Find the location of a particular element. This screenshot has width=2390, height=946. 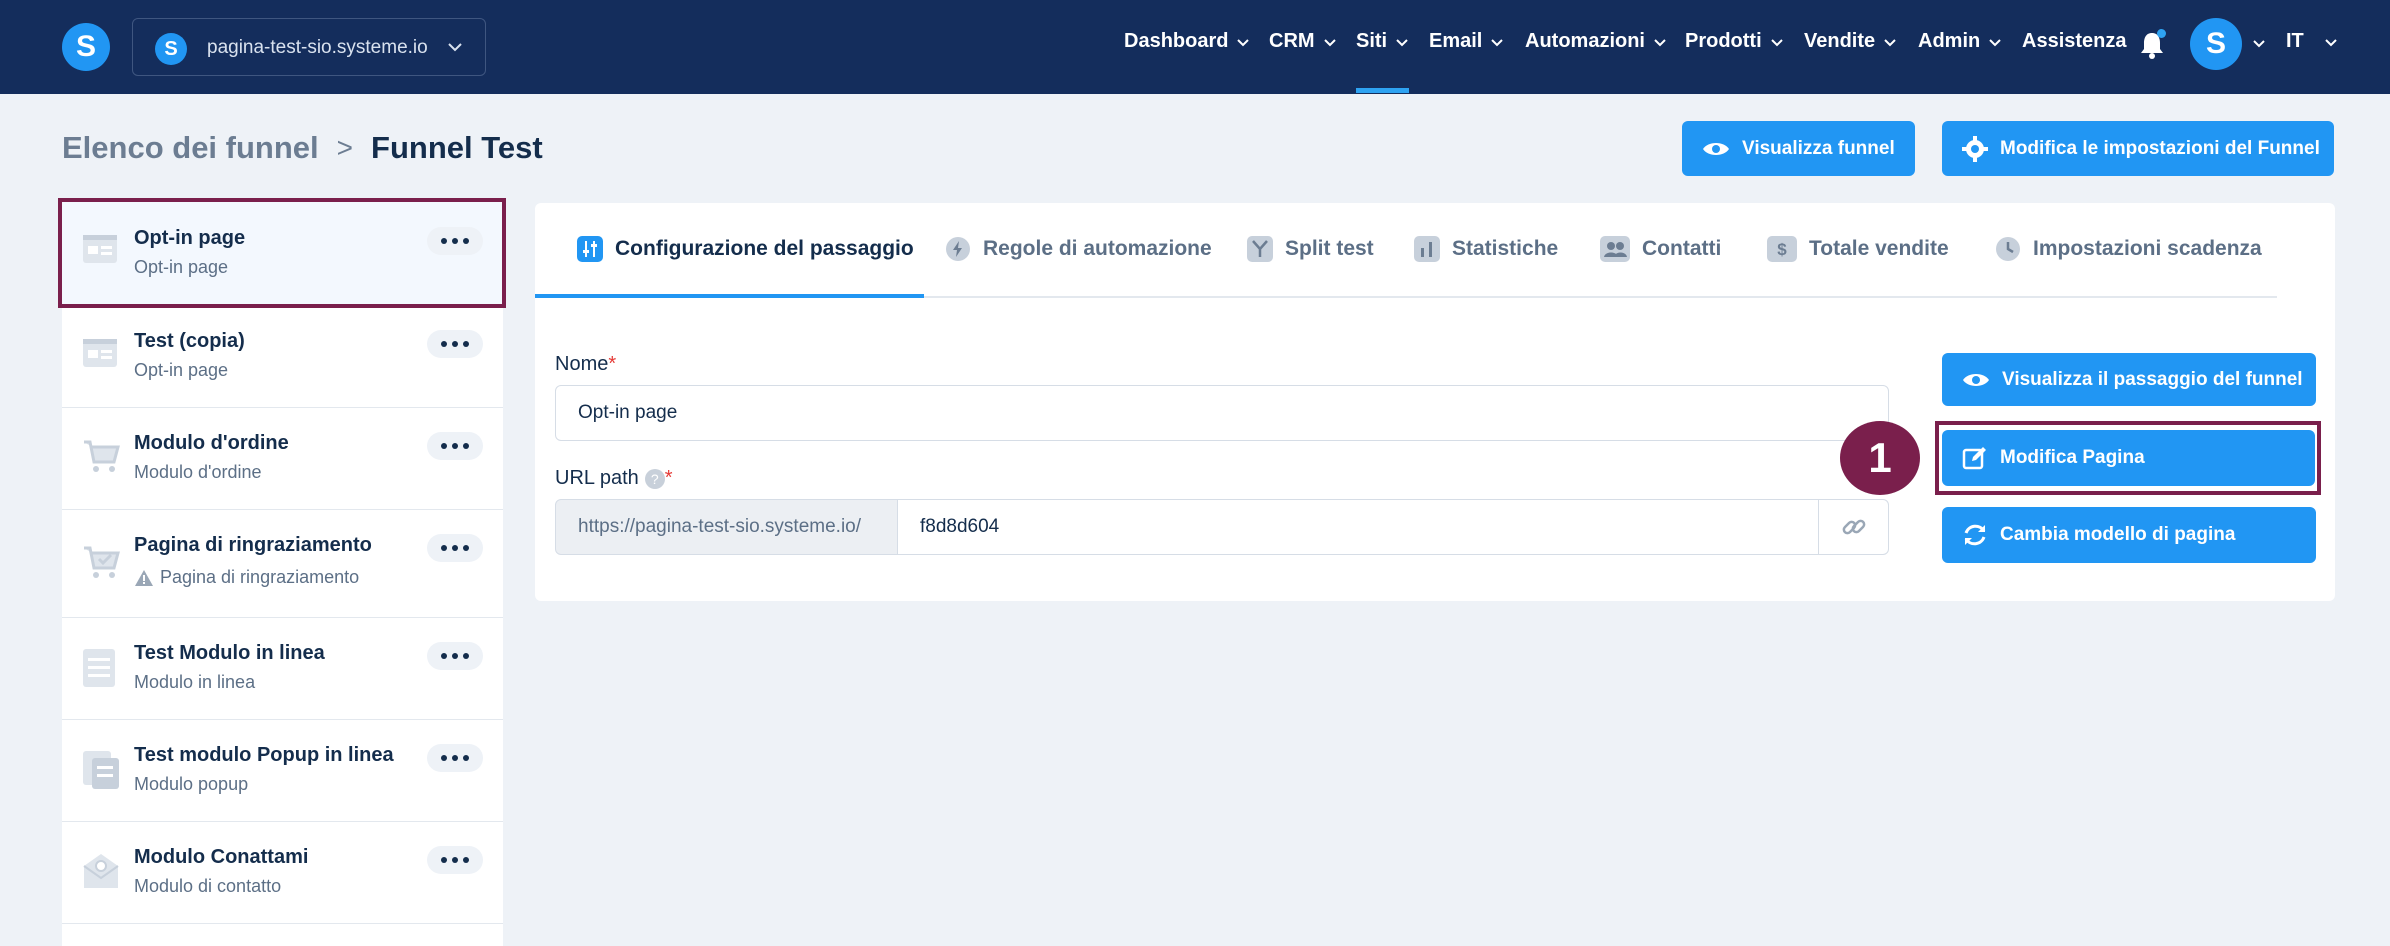

systeme-logo: S is located at coordinates (86, 47).